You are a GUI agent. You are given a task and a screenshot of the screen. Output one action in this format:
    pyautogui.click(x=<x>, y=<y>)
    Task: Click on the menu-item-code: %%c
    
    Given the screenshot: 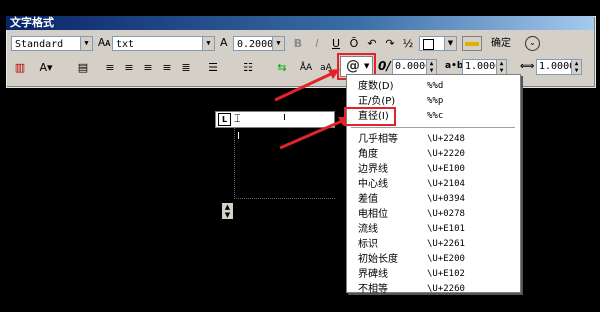 What is the action you would take?
    pyautogui.click(x=435, y=116)
    